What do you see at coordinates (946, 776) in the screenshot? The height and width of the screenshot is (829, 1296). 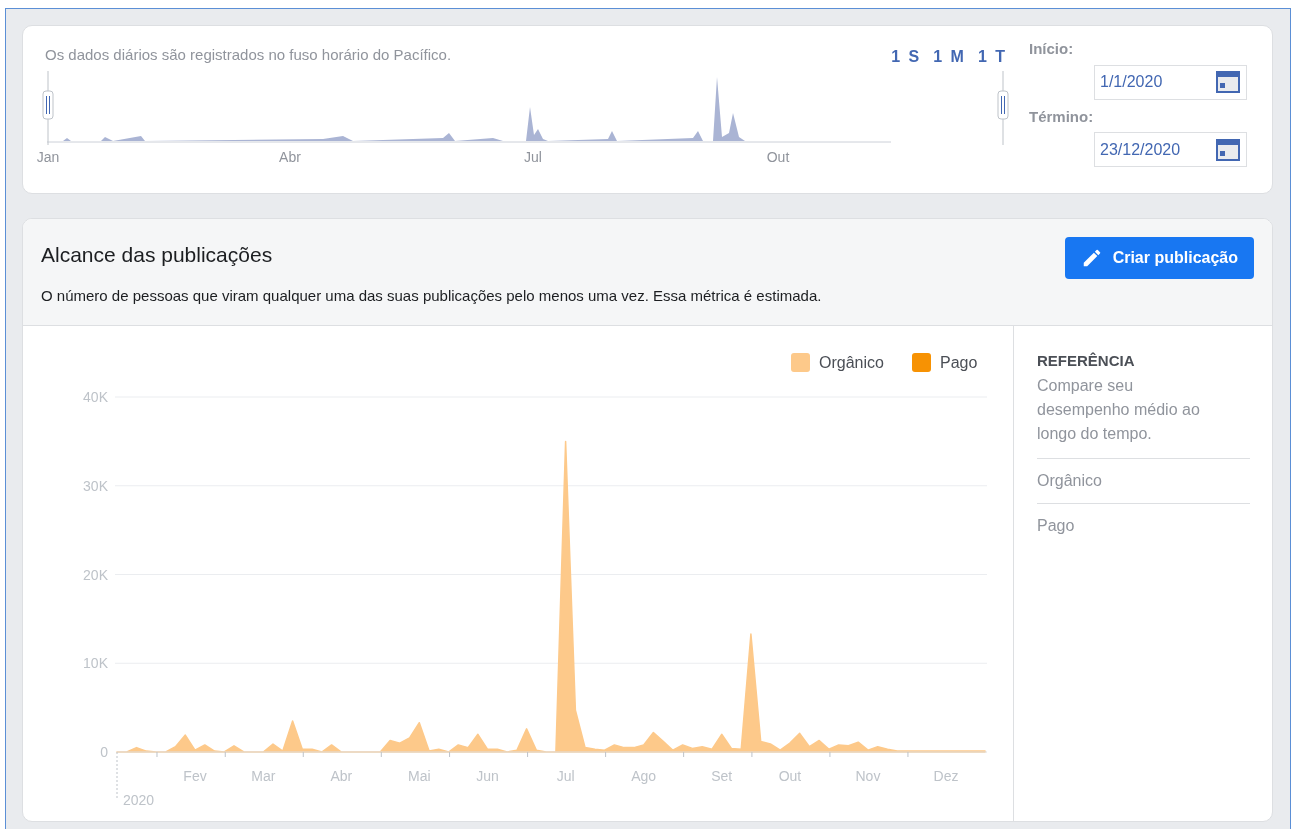 I see `x-axis-label: Dez` at bounding box center [946, 776].